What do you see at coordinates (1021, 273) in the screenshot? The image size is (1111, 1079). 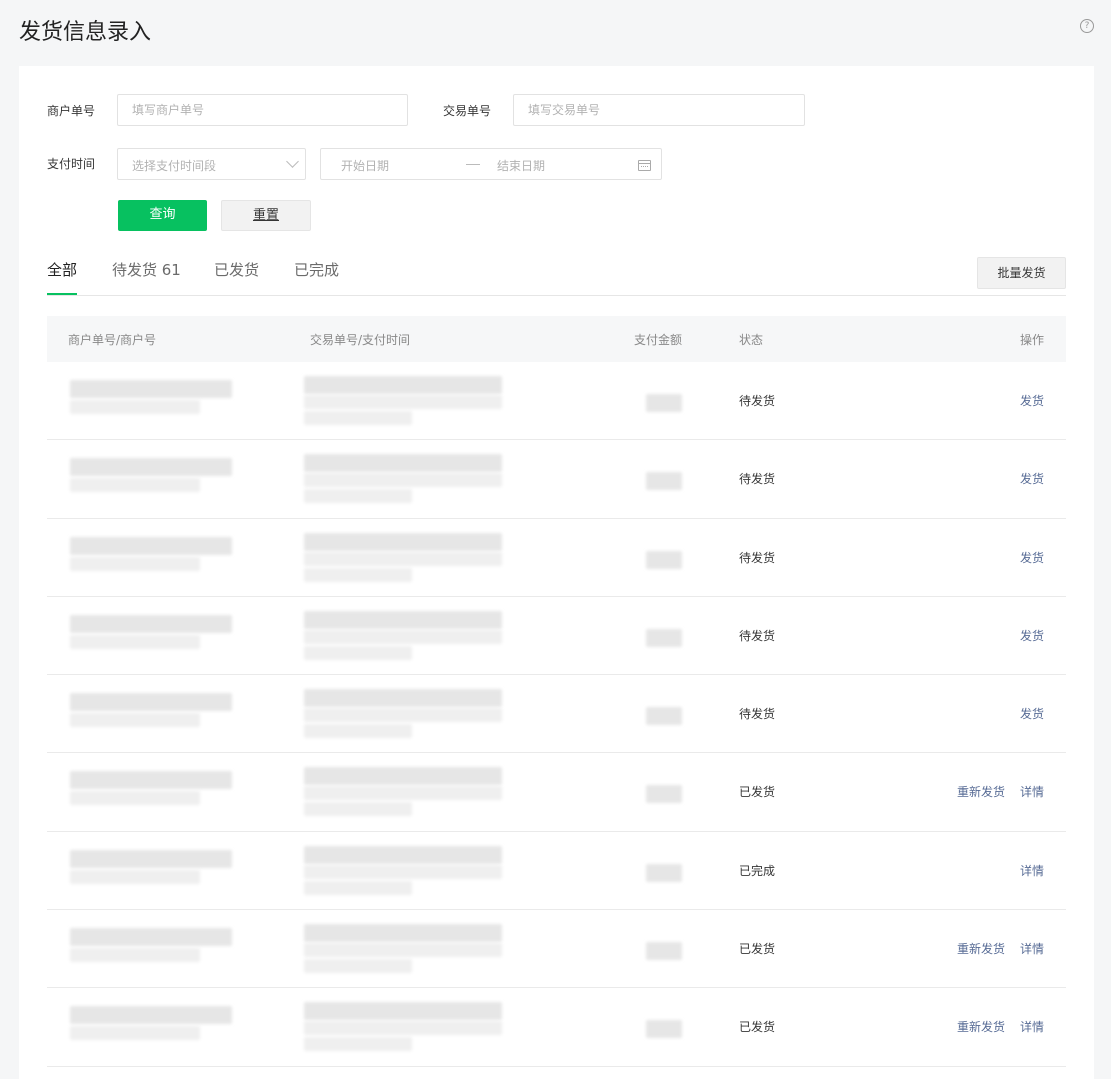 I see `batch-ship-button: 批量发货` at bounding box center [1021, 273].